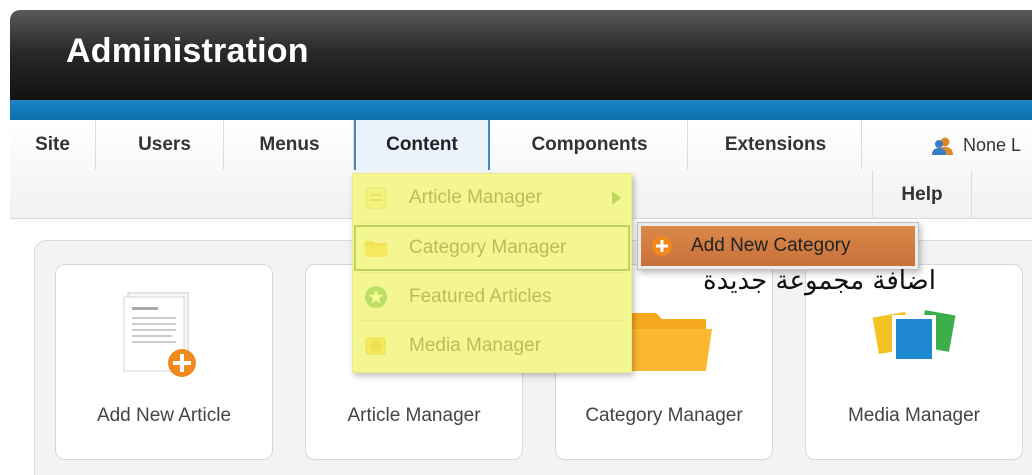 The height and width of the screenshot is (475, 1032). I want to click on card-label: Media Manager, so click(914, 415).